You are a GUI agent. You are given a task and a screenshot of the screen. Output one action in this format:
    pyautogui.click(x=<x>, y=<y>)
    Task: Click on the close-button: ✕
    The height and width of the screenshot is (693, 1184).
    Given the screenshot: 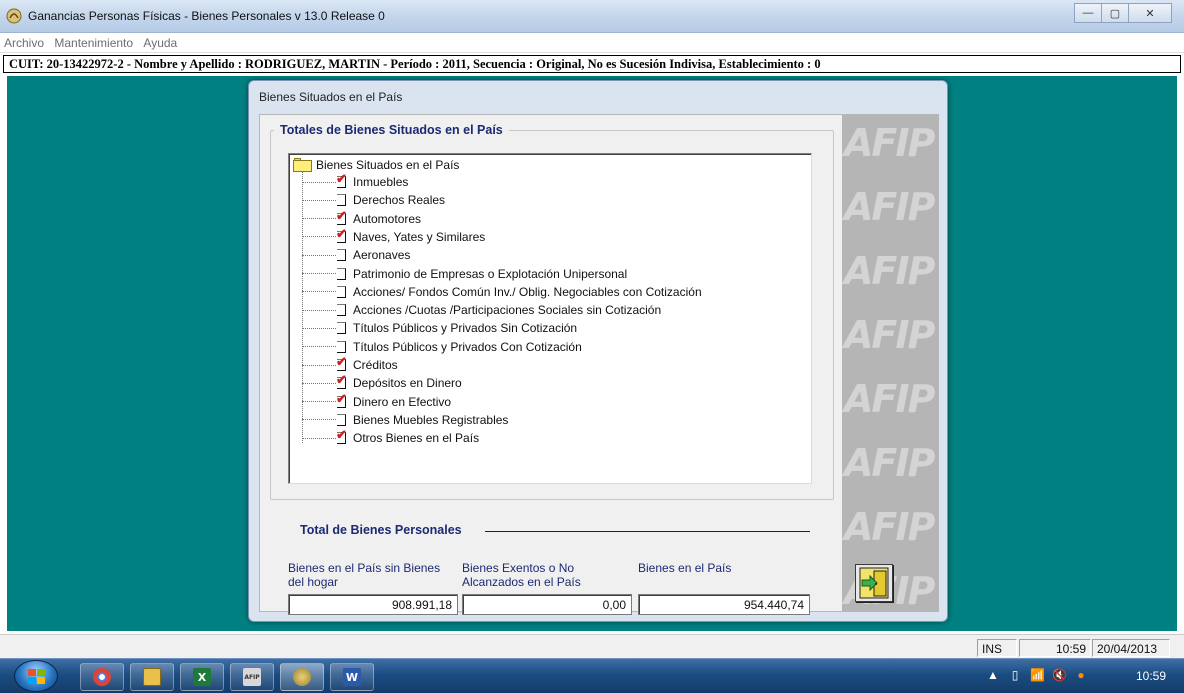 What is the action you would take?
    pyautogui.click(x=1150, y=13)
    